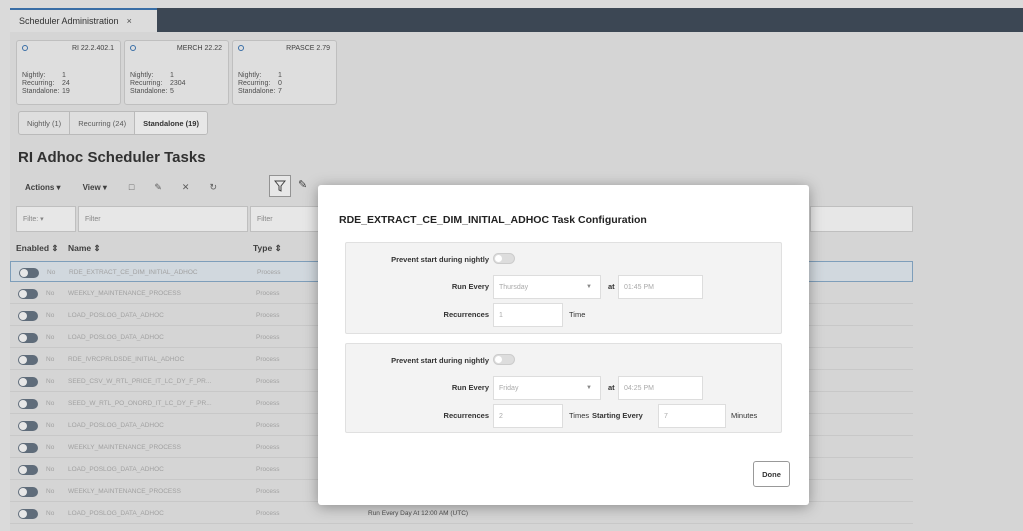 The height and width of the screenshot is (531, 1023). What do you see at coordinates (771, 474) in the screenshot?
I see `done-button: Done` at bounding box center [771, 474].